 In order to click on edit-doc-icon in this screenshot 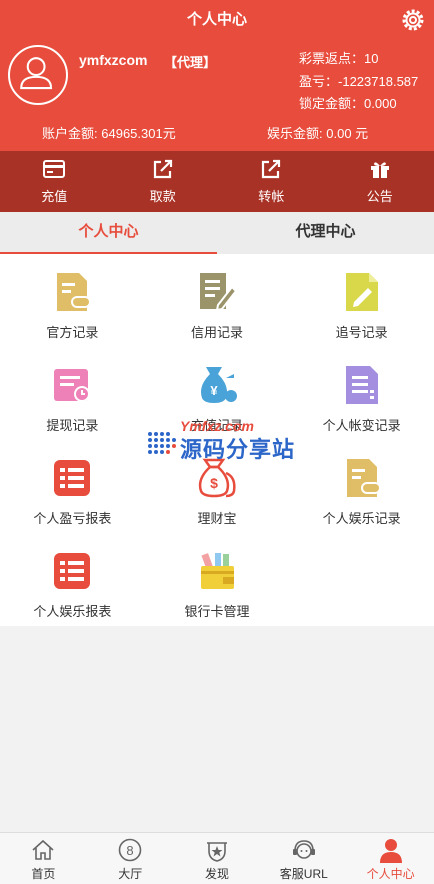, I will do `click(218, 292)`.